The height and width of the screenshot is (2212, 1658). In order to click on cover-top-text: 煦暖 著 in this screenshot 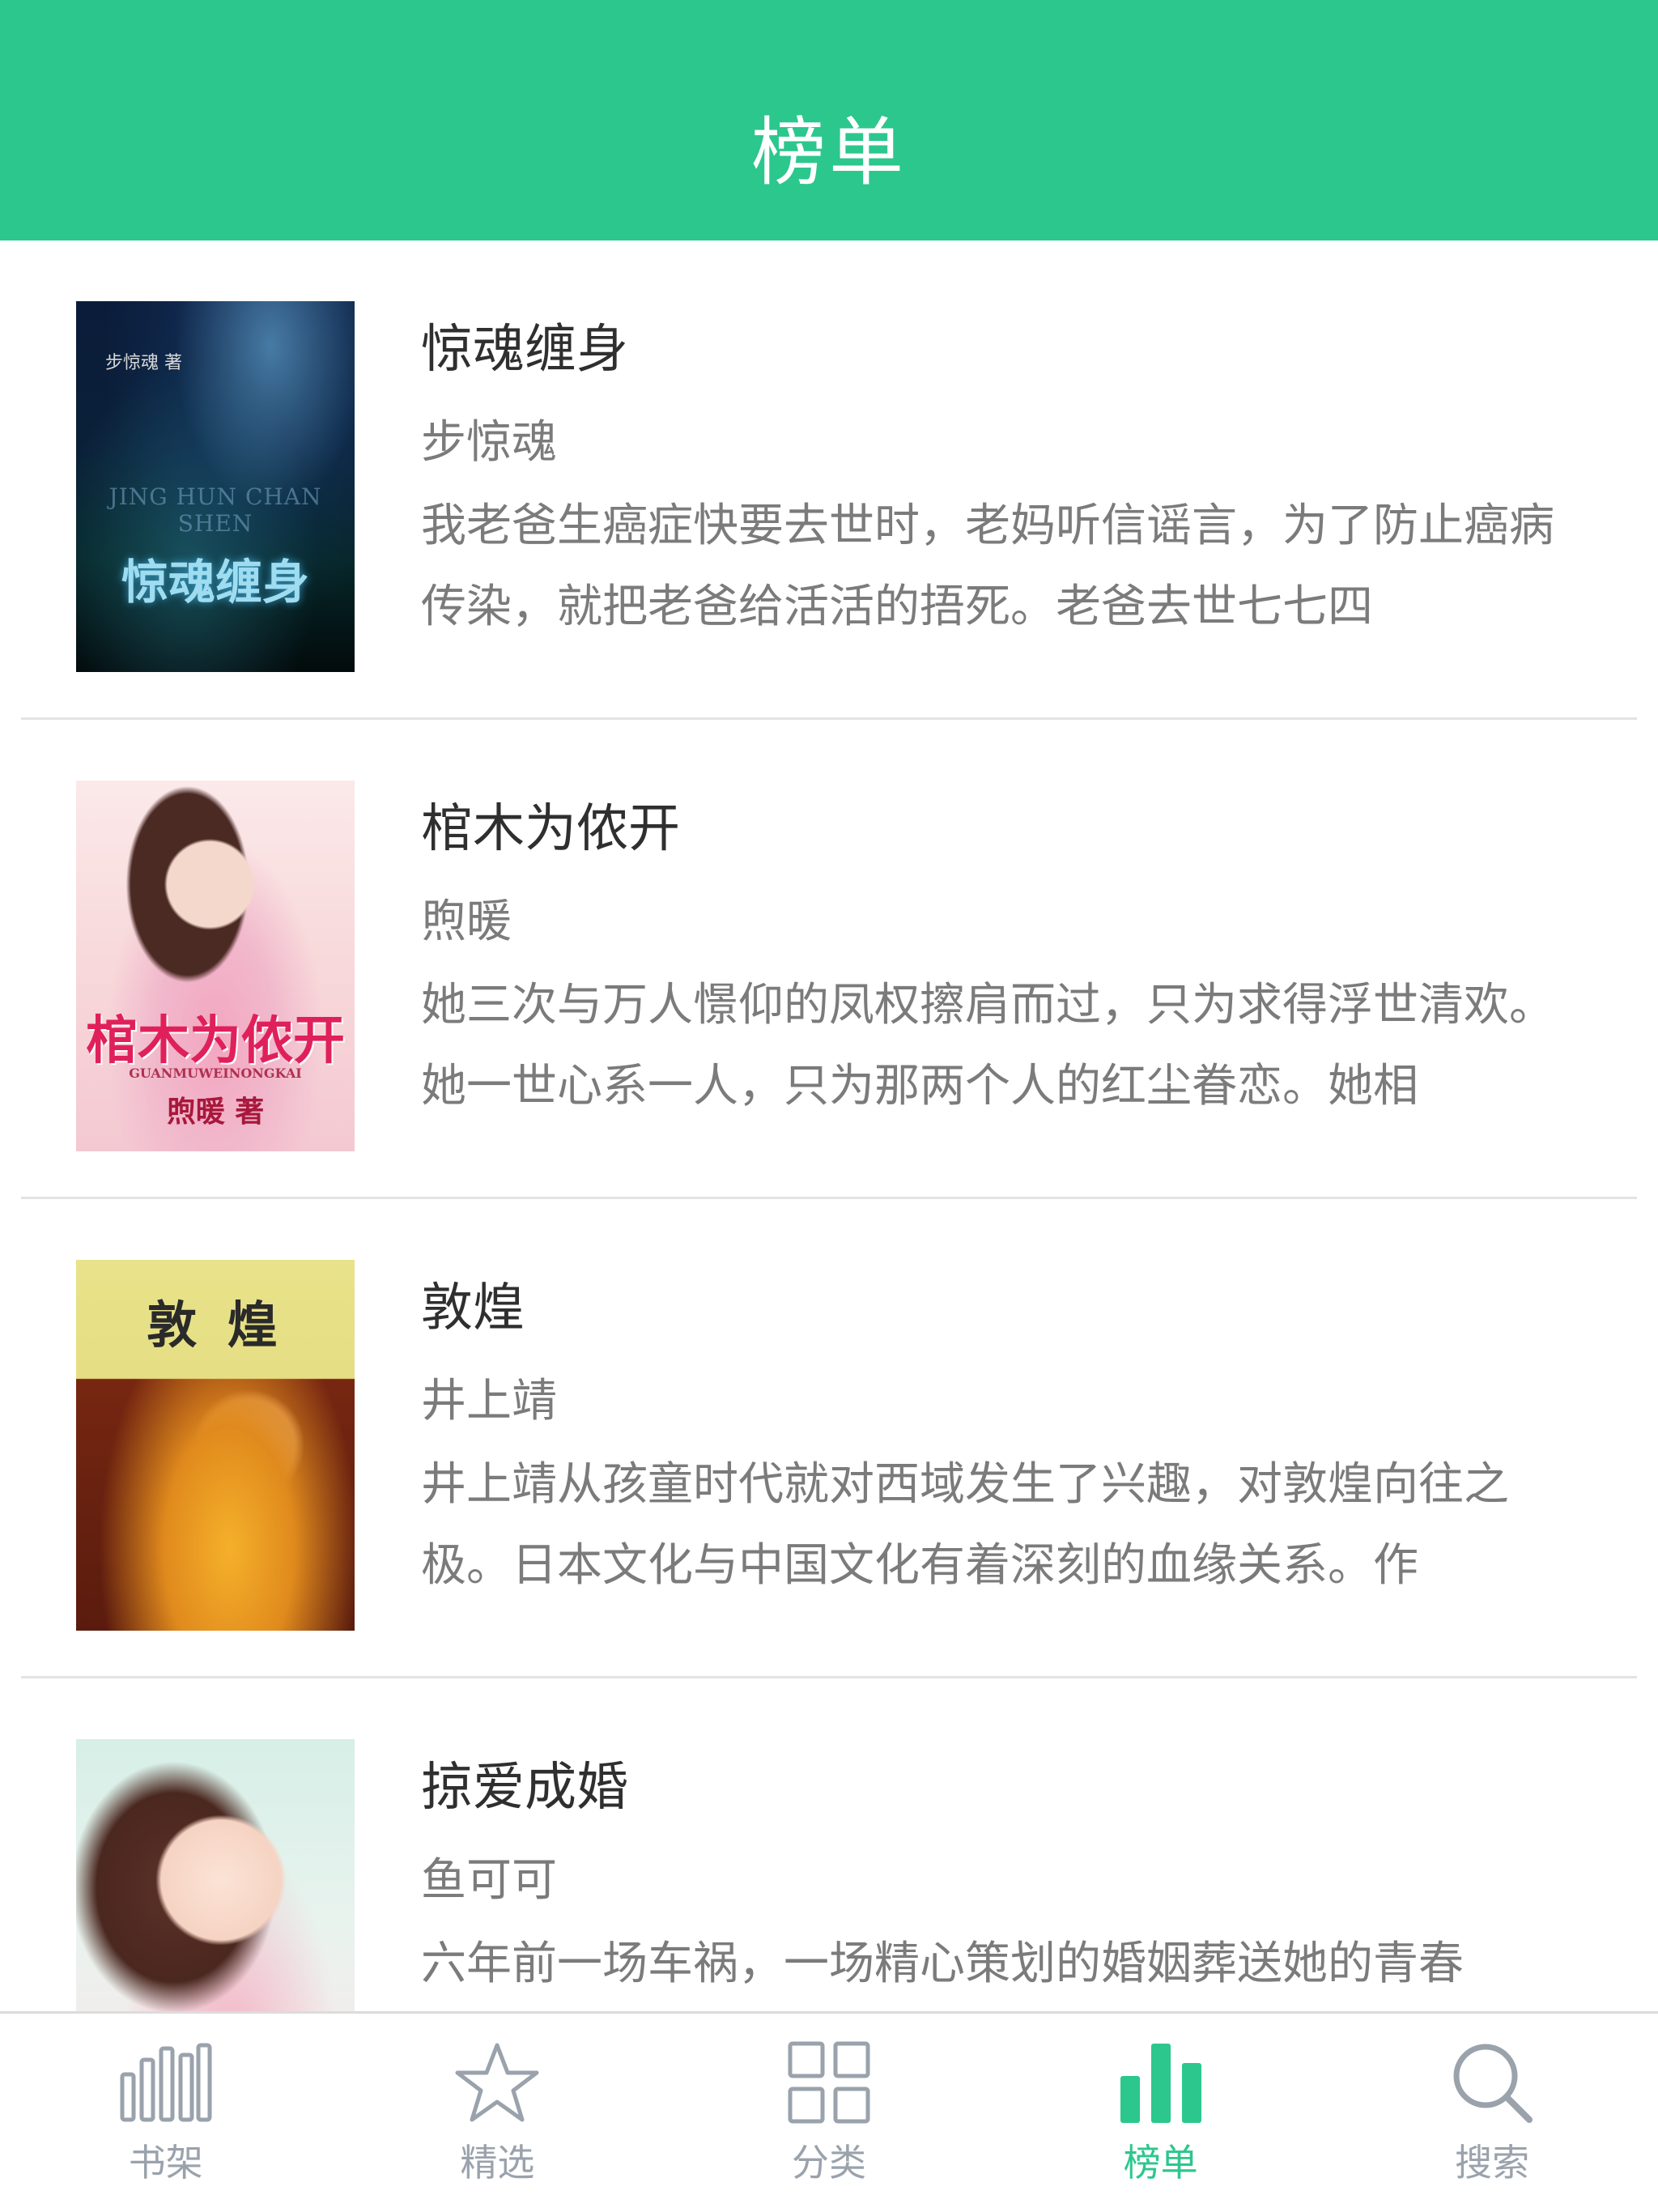, I will do `click(215, 1112)`.